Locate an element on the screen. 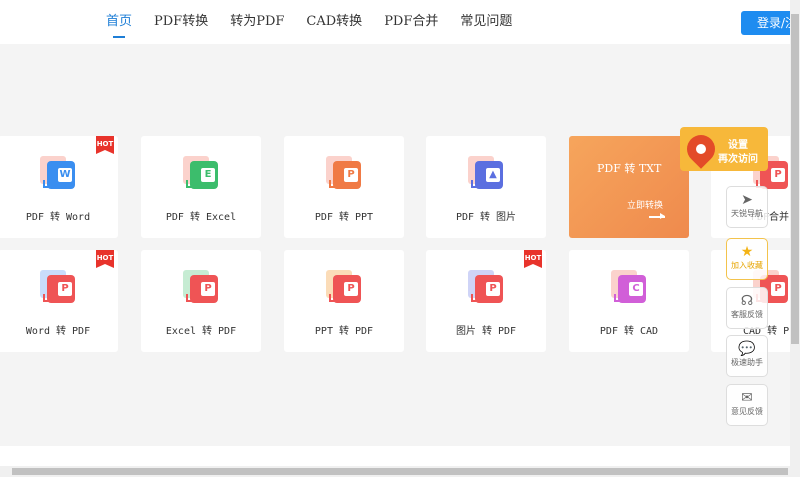 The image size is (800, 477). nav-to-pdf: 转为PDF is located at coordinates (257, 22).